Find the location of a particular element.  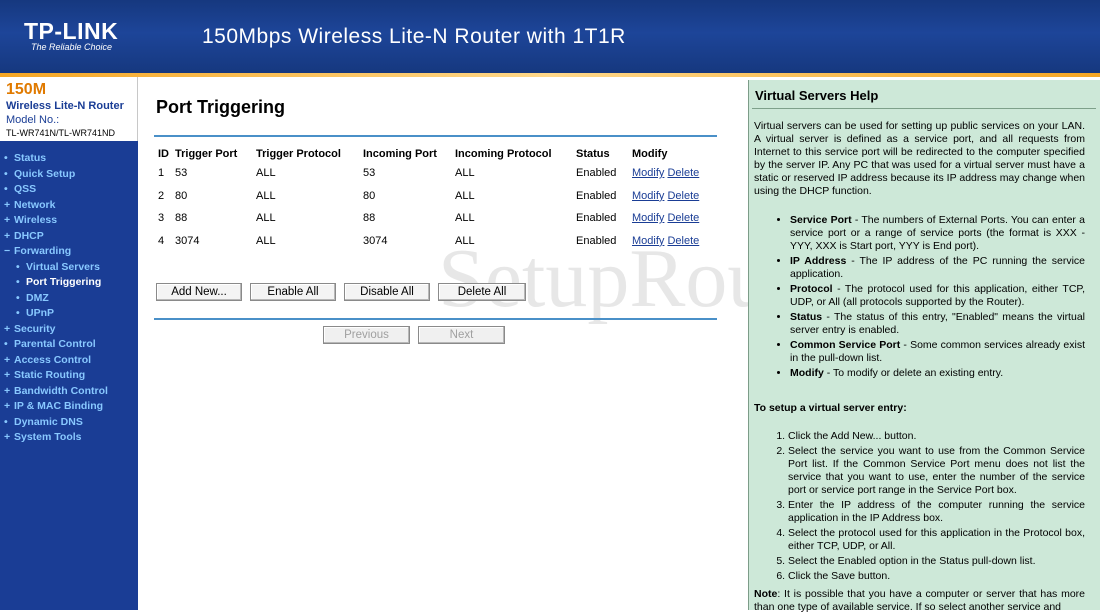

sidebar-item-access-control: + Access Control is located at coordinates (71, 361).